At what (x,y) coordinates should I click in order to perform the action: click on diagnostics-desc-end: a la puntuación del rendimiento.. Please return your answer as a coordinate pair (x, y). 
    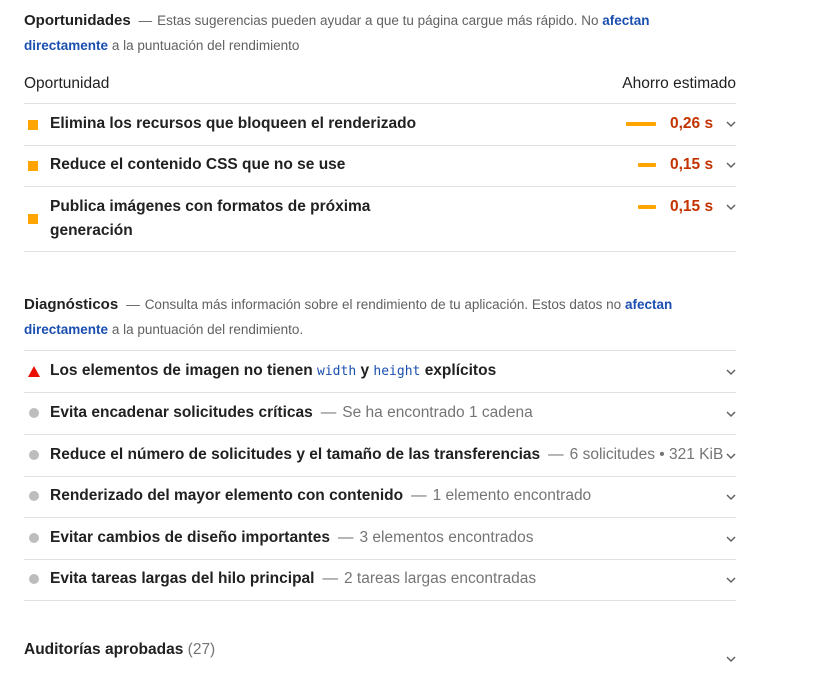
    Looking at the image, I should click on (207, 329).